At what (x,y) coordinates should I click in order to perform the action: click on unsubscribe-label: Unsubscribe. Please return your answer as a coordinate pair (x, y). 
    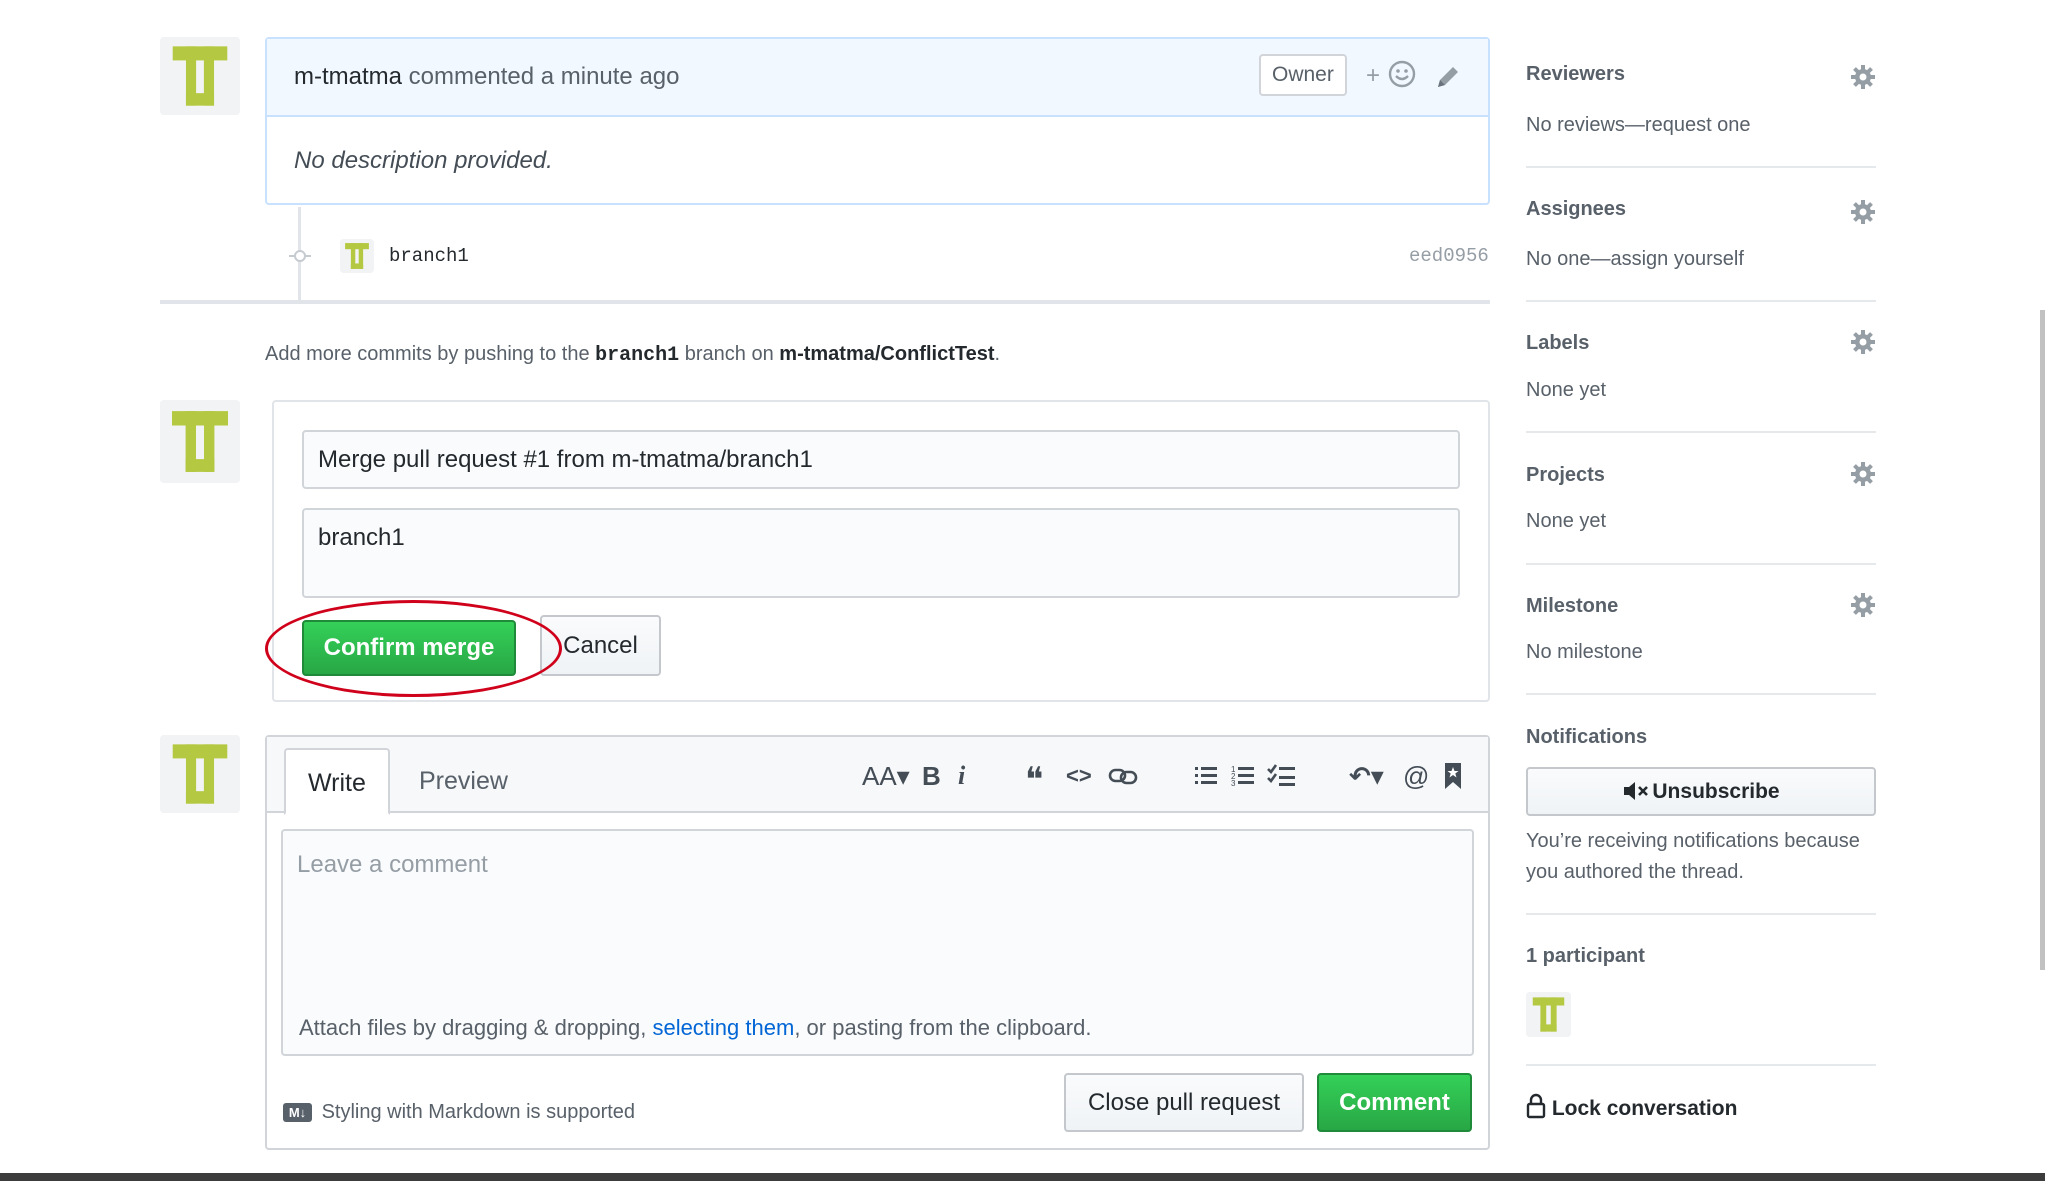
    Looking at the image, I should click on (1716, 791).